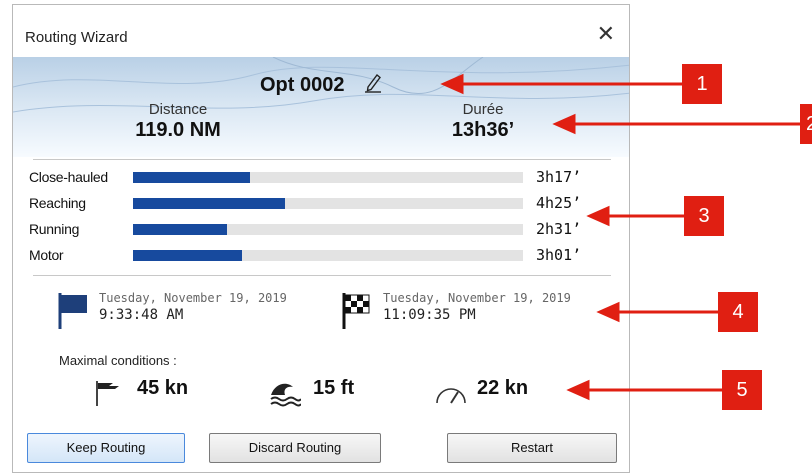 This screenshot has width=812, height=473. I want to click on callout-3: 3, so click(704, 216).